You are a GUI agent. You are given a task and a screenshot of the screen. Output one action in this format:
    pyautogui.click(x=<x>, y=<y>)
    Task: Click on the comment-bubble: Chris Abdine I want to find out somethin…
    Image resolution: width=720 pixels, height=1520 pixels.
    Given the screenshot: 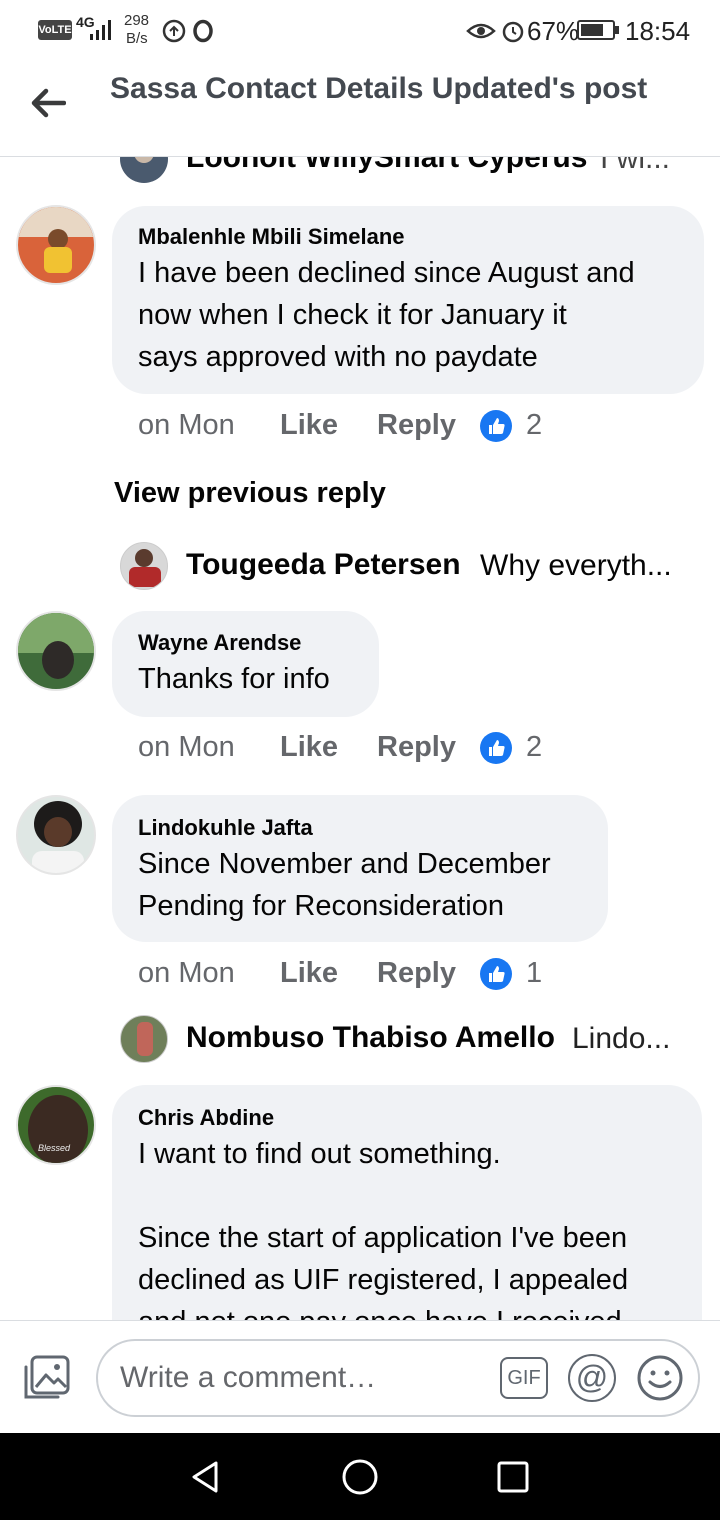 What is the action you would take?
    pyautogui.click(x=407, y=1202)
    